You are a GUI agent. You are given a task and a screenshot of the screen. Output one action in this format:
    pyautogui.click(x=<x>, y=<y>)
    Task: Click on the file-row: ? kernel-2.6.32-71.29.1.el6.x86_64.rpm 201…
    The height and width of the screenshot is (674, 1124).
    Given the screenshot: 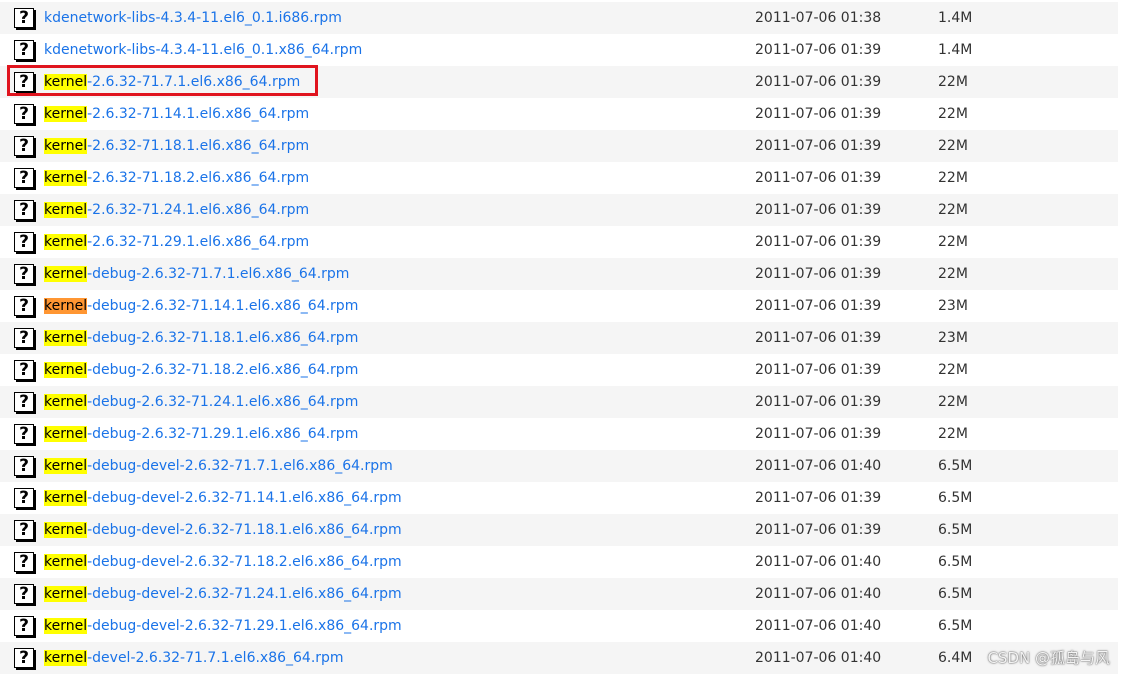 What is the action you would take?
    pyautogui.click(x=559, y=242)
    